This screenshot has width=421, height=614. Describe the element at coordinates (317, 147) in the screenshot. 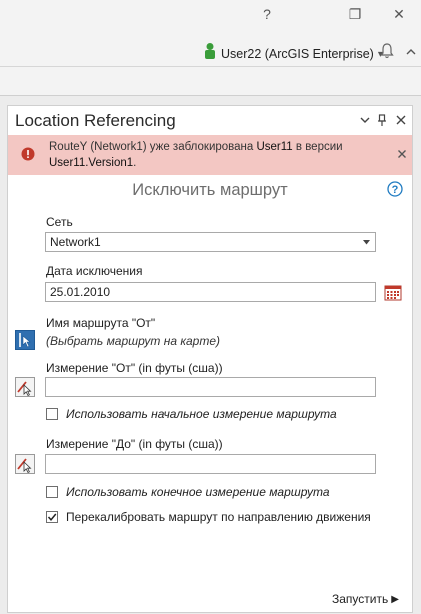

I see `alert-text-part2: в версии` at that location.